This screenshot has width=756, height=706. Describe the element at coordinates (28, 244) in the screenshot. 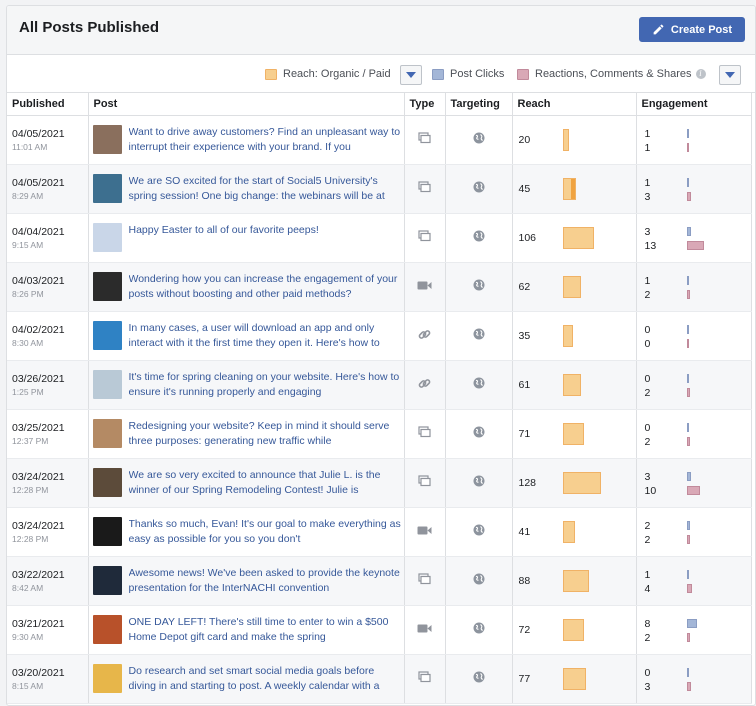

I see `post-time: 9:15 AM` at that location.